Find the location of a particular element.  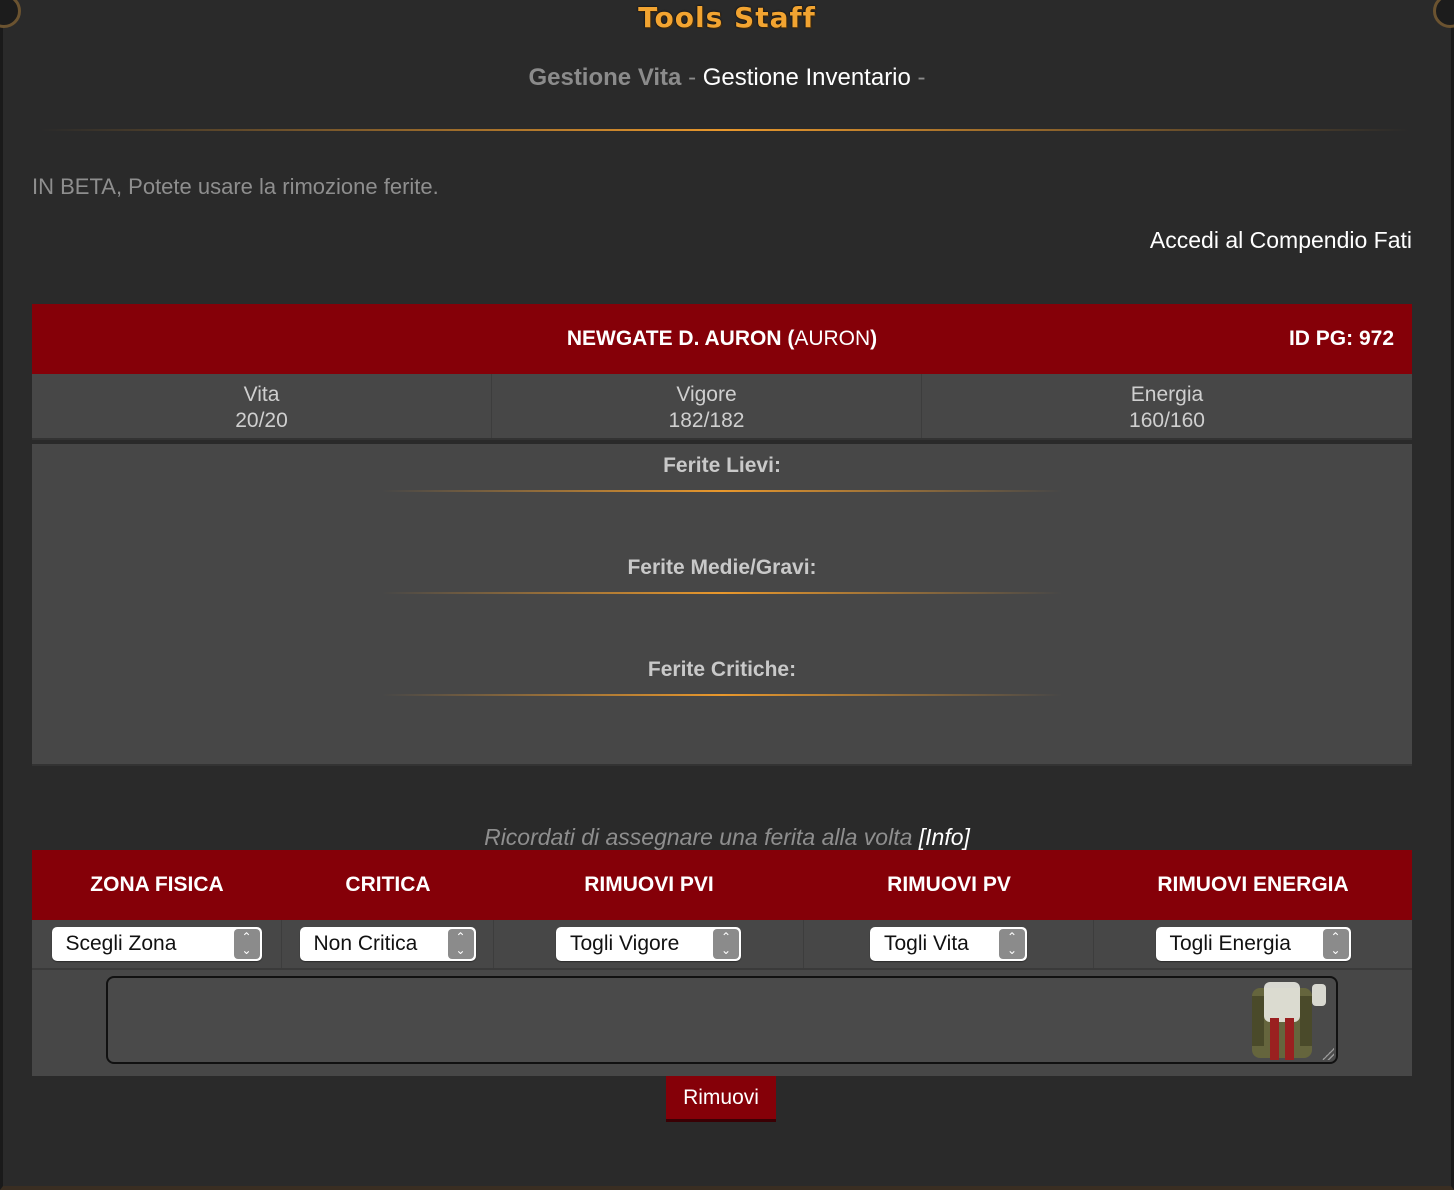

page-title: Tools Staff is located at coordinates (727, 17).